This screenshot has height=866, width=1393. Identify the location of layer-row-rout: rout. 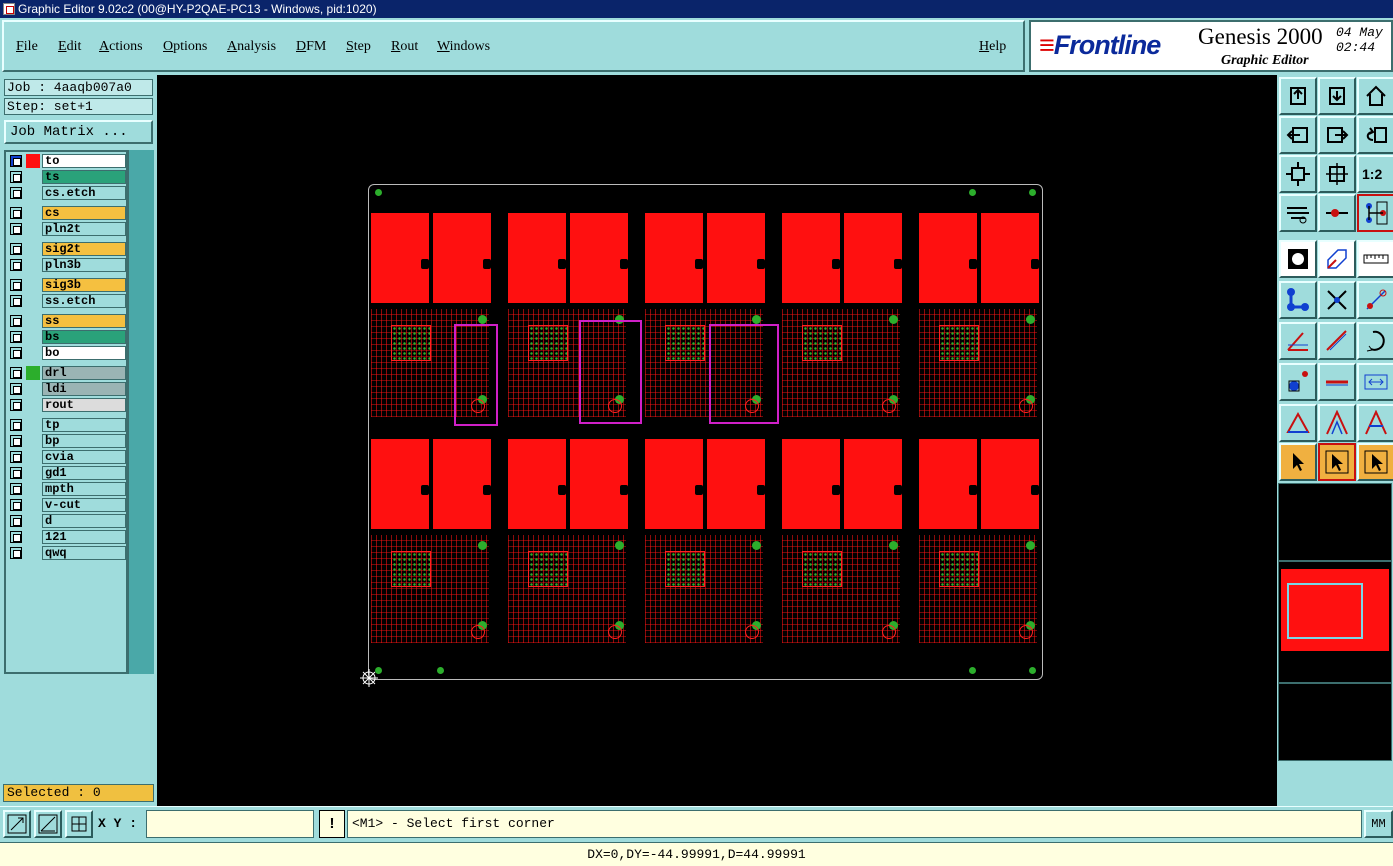
(67, 405).